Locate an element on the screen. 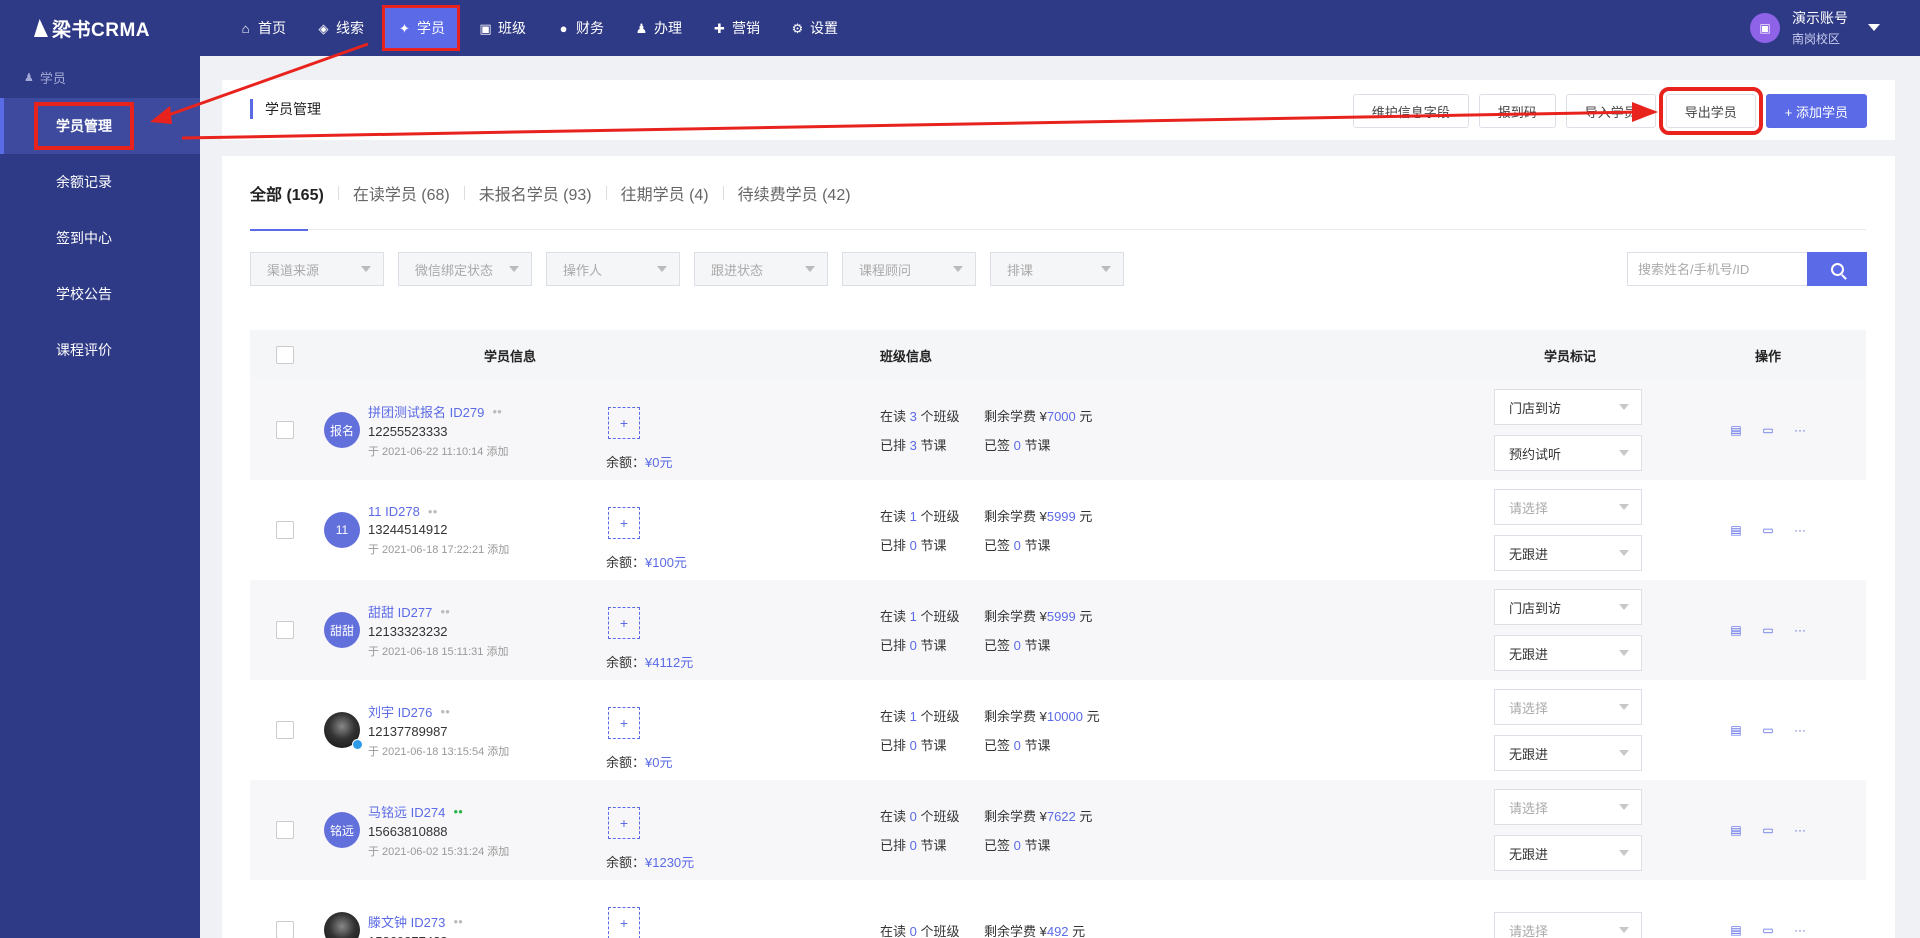 This screenshot has height=938, width=1920. avatar: 报名 is located at coordinates (342, 430).